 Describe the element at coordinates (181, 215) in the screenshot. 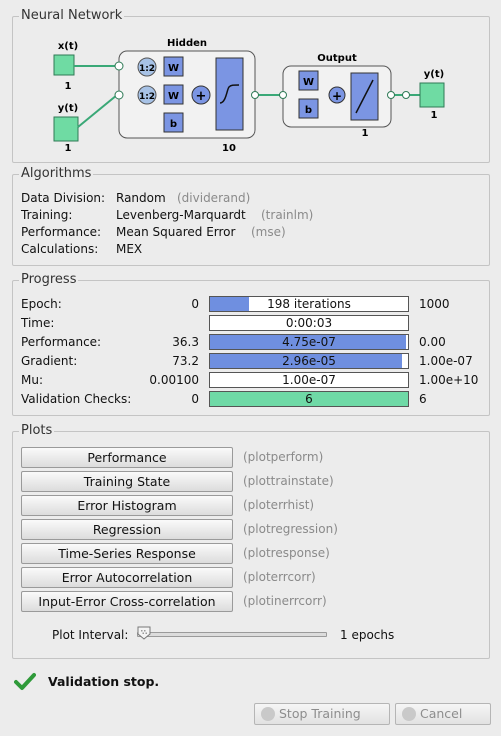

I see `algorithm-value: Levenberg-Marquardt` at that location.